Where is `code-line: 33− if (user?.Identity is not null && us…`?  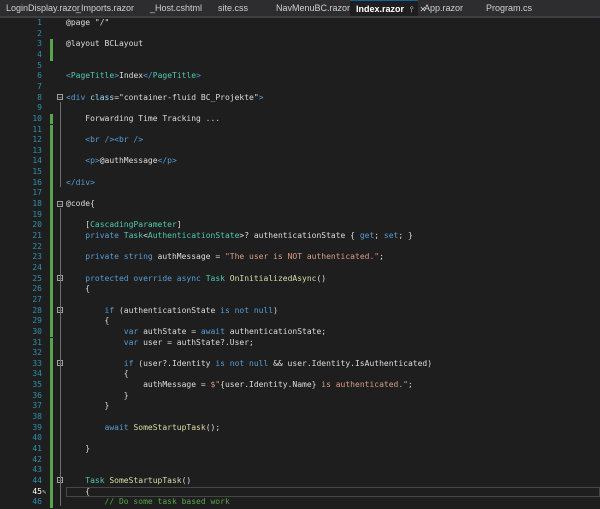 code-line: 33− if (user?.Identity is not null && us… is located at coordinates (300, 364).